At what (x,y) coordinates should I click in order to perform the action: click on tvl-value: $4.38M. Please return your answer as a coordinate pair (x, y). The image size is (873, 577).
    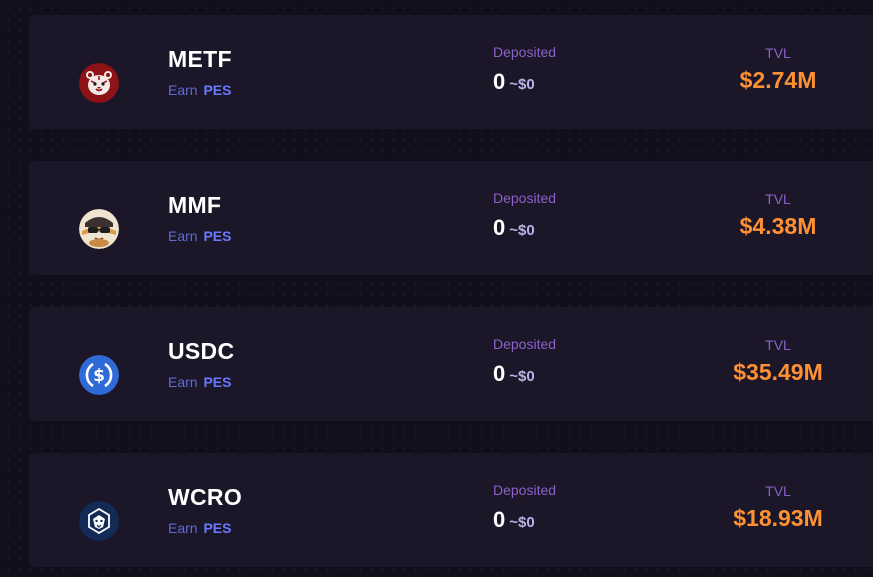
    Looking at the image, I should click on (778, 226).